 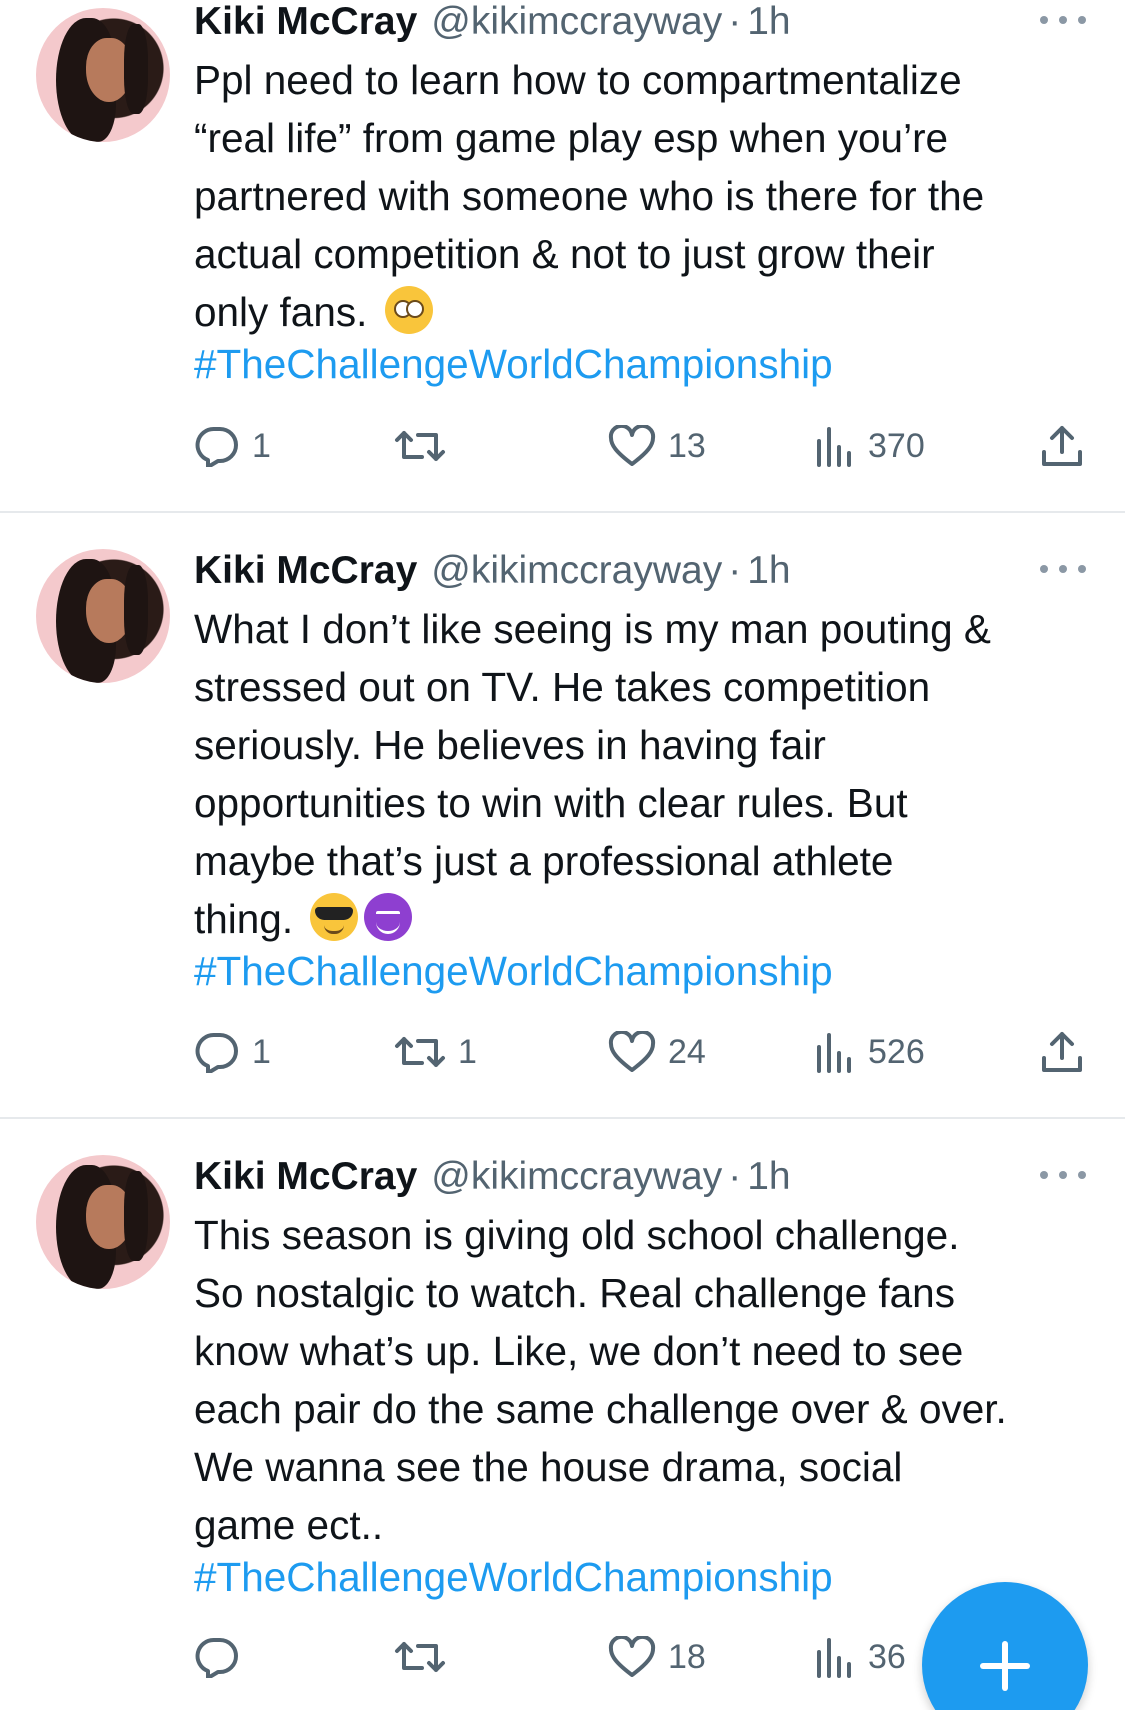 I want to click on like-button: 13, so click(x=657, y=446).